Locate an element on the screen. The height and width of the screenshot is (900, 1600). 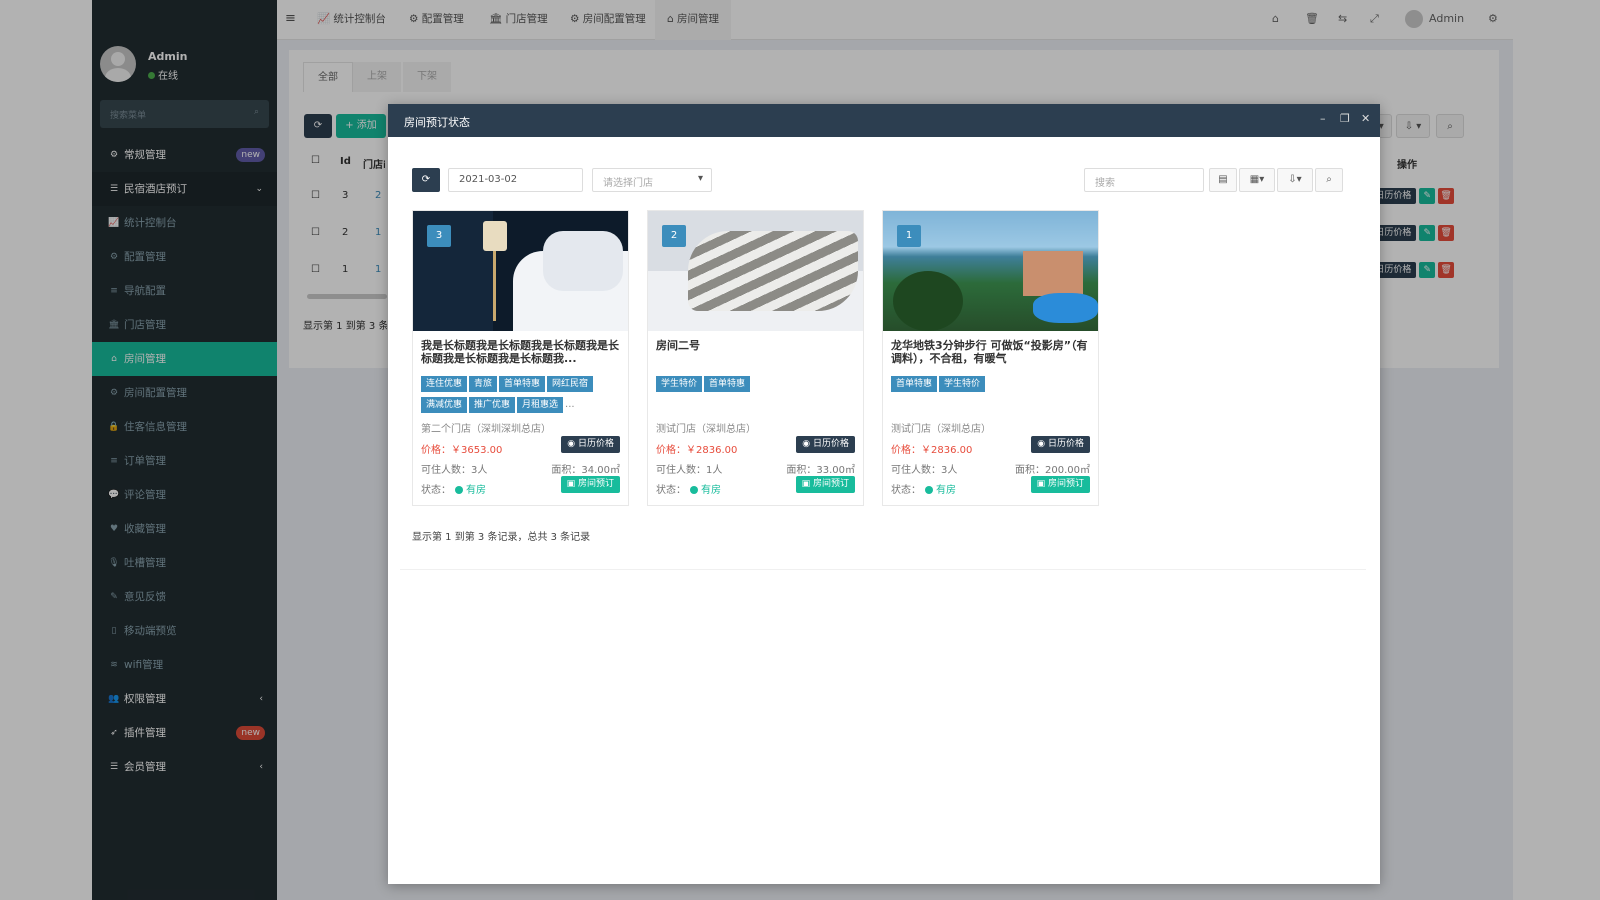
room-area: 面积：34.00㎡ is located at coordinates (585, 470).